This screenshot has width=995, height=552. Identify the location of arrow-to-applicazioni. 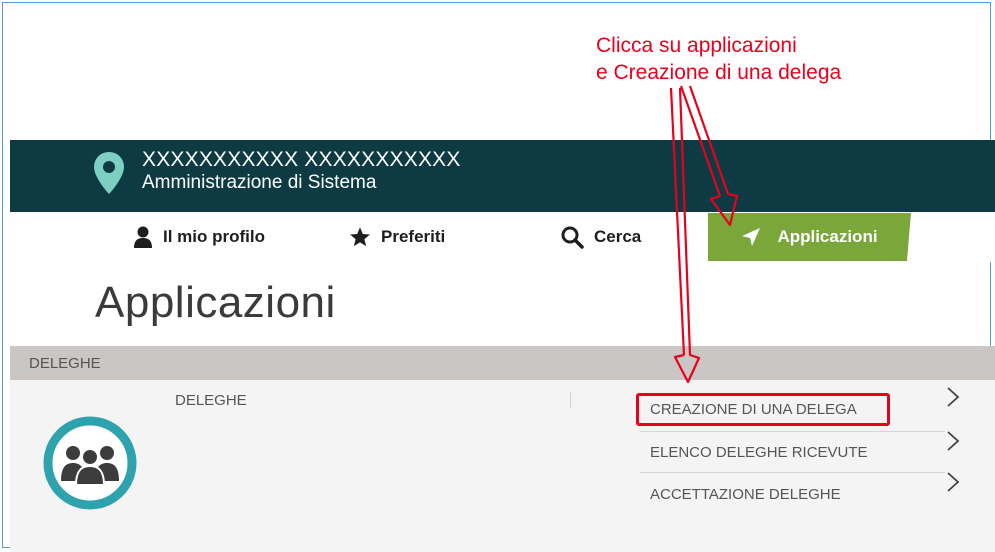
(709, 156).